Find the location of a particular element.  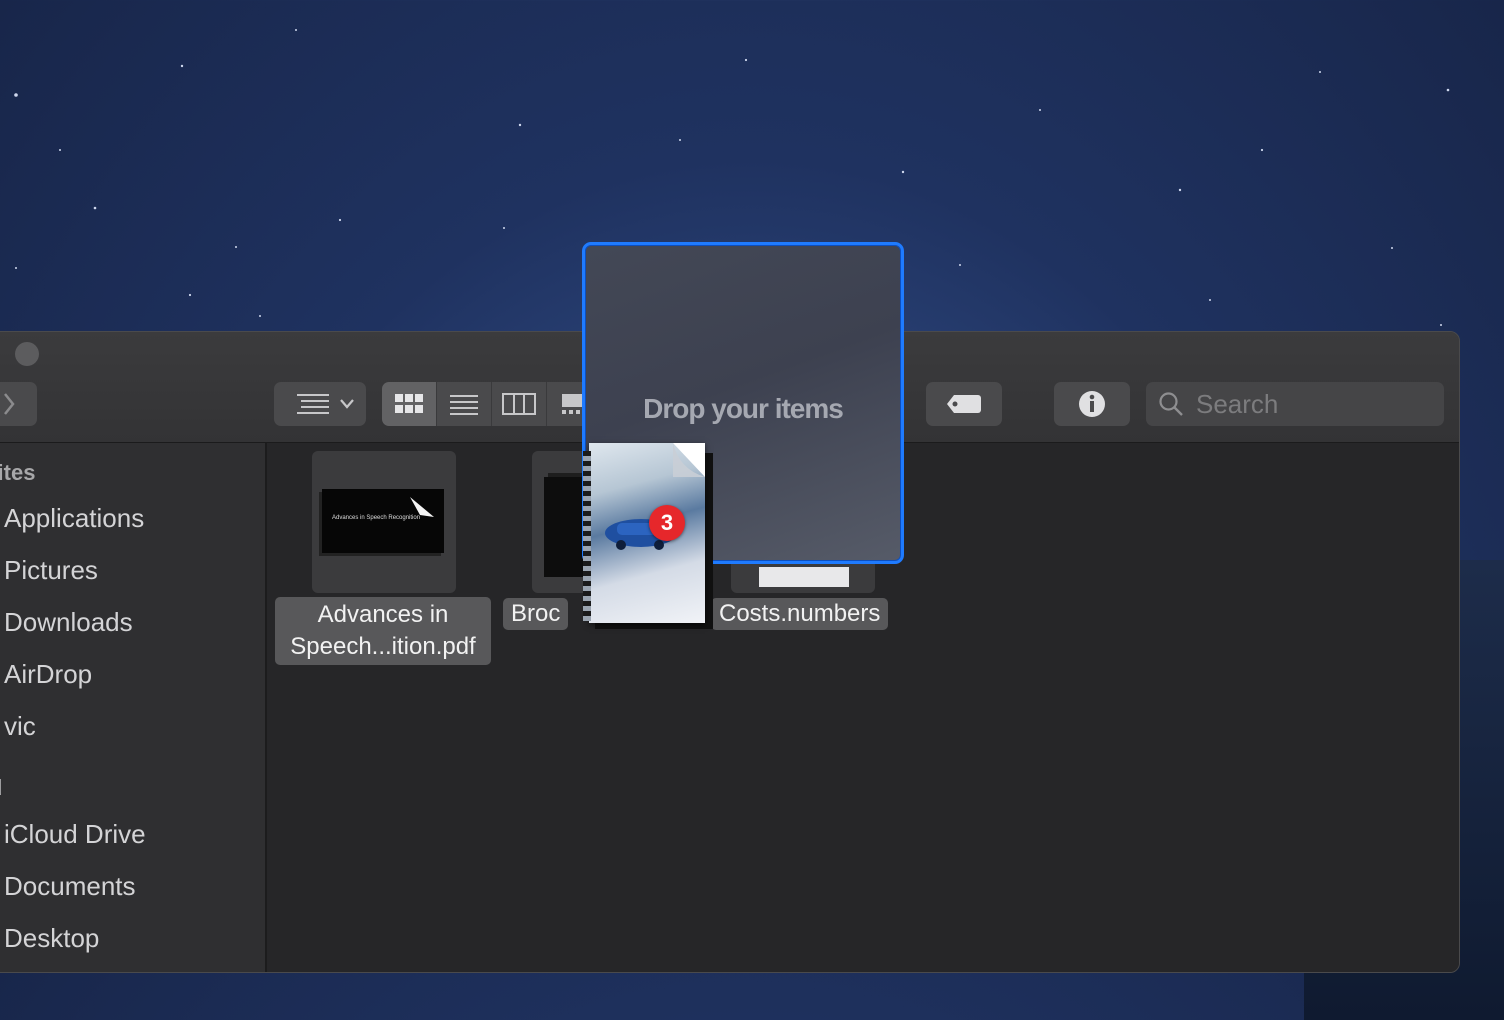

column-view-icon is located at coordinates (519, 404).